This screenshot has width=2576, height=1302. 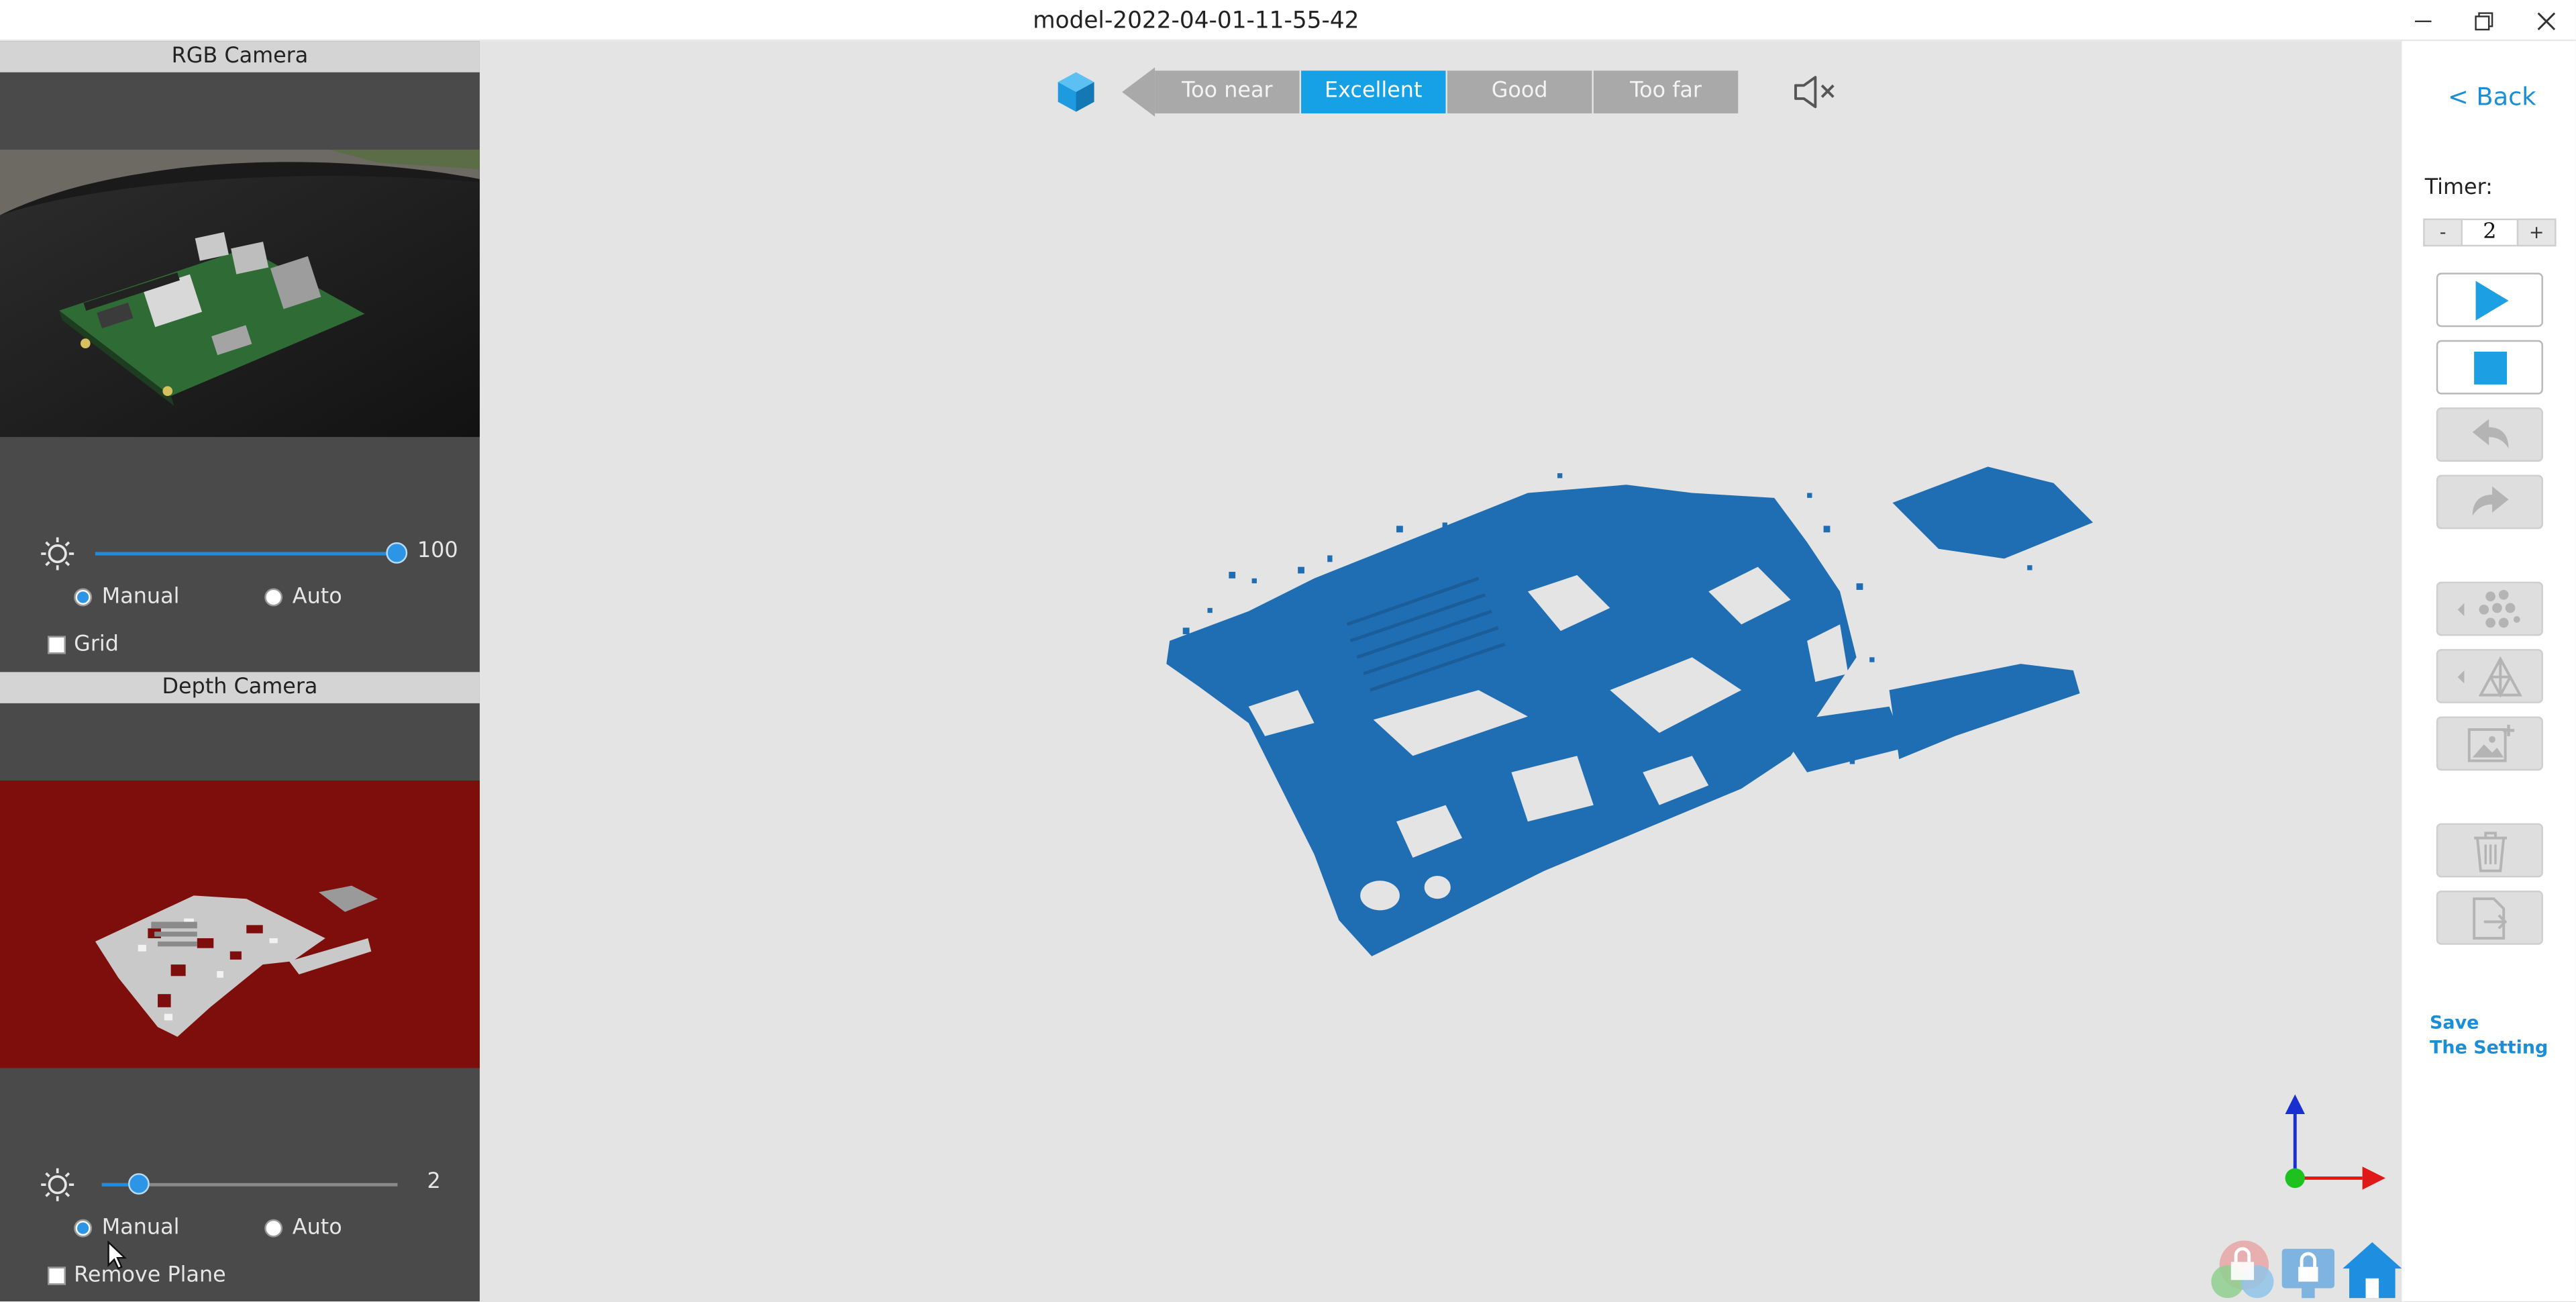 What do you see at coordinates (240, 924) in the screenshot?
I see `depth-camera-preview` at bounding box center [240, 924].